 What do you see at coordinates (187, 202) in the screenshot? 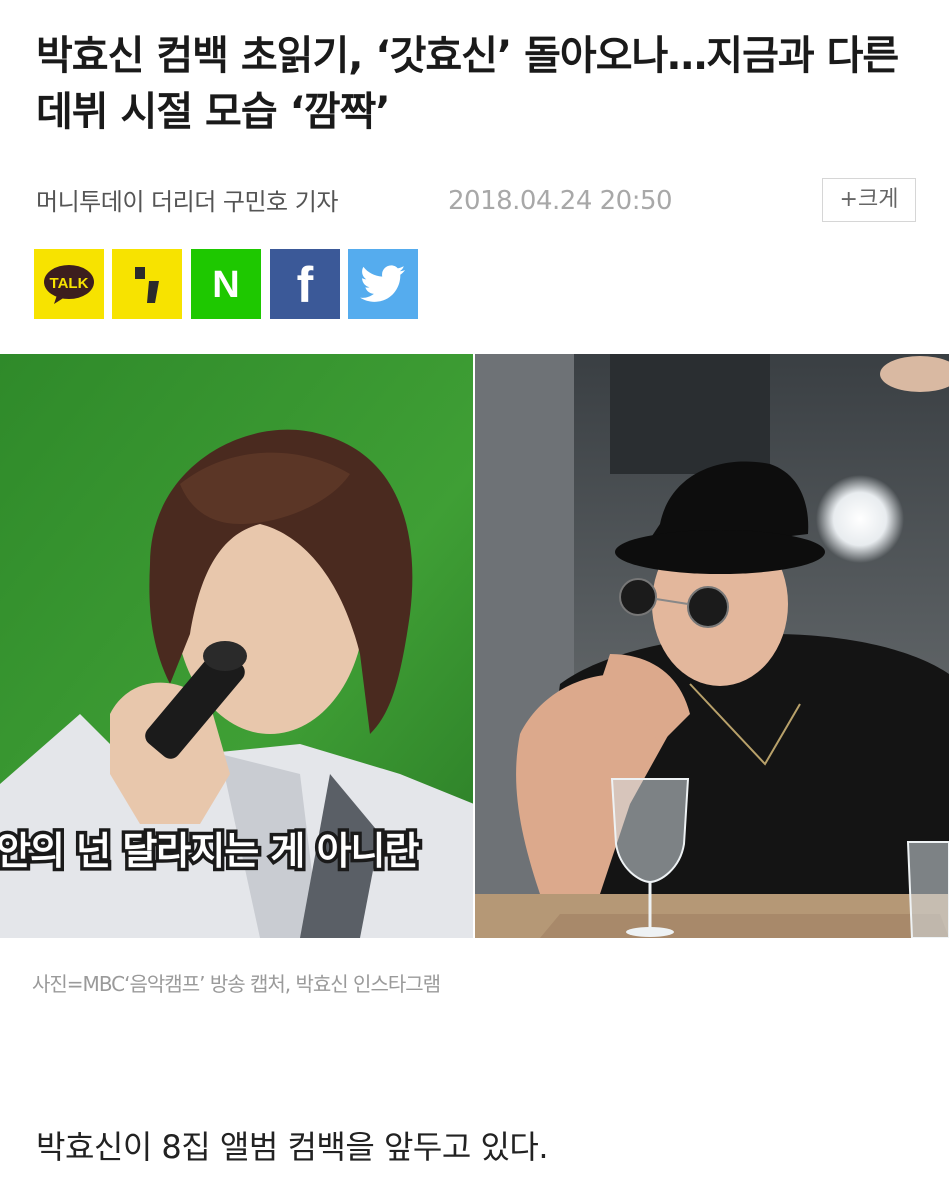
I see `byline: 머니투데이 더리더 구민호 기자` at bounding box center [187, 202].